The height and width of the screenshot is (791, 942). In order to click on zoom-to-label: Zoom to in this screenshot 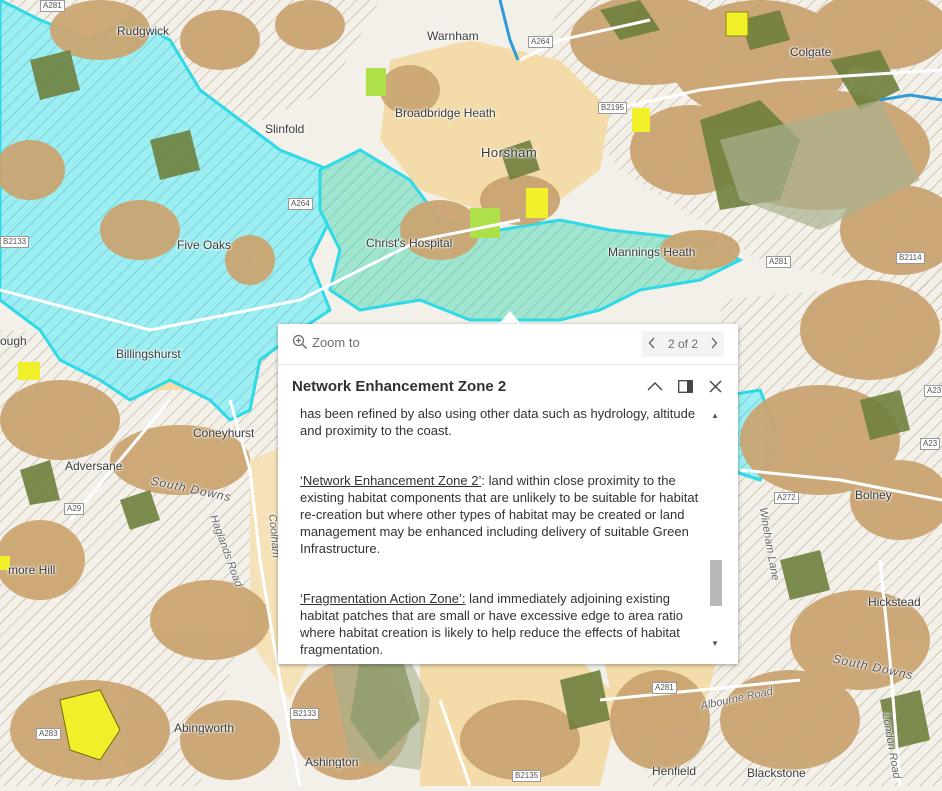, I will do `click(336, 342)`.